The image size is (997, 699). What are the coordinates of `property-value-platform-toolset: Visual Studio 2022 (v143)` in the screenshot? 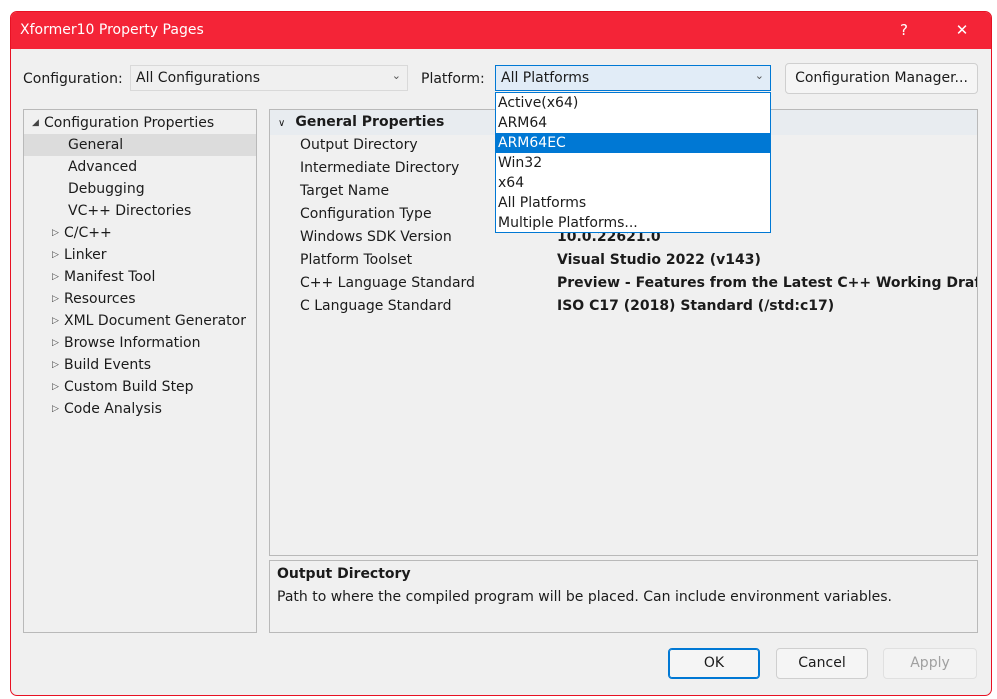 It's located at (659, 260).